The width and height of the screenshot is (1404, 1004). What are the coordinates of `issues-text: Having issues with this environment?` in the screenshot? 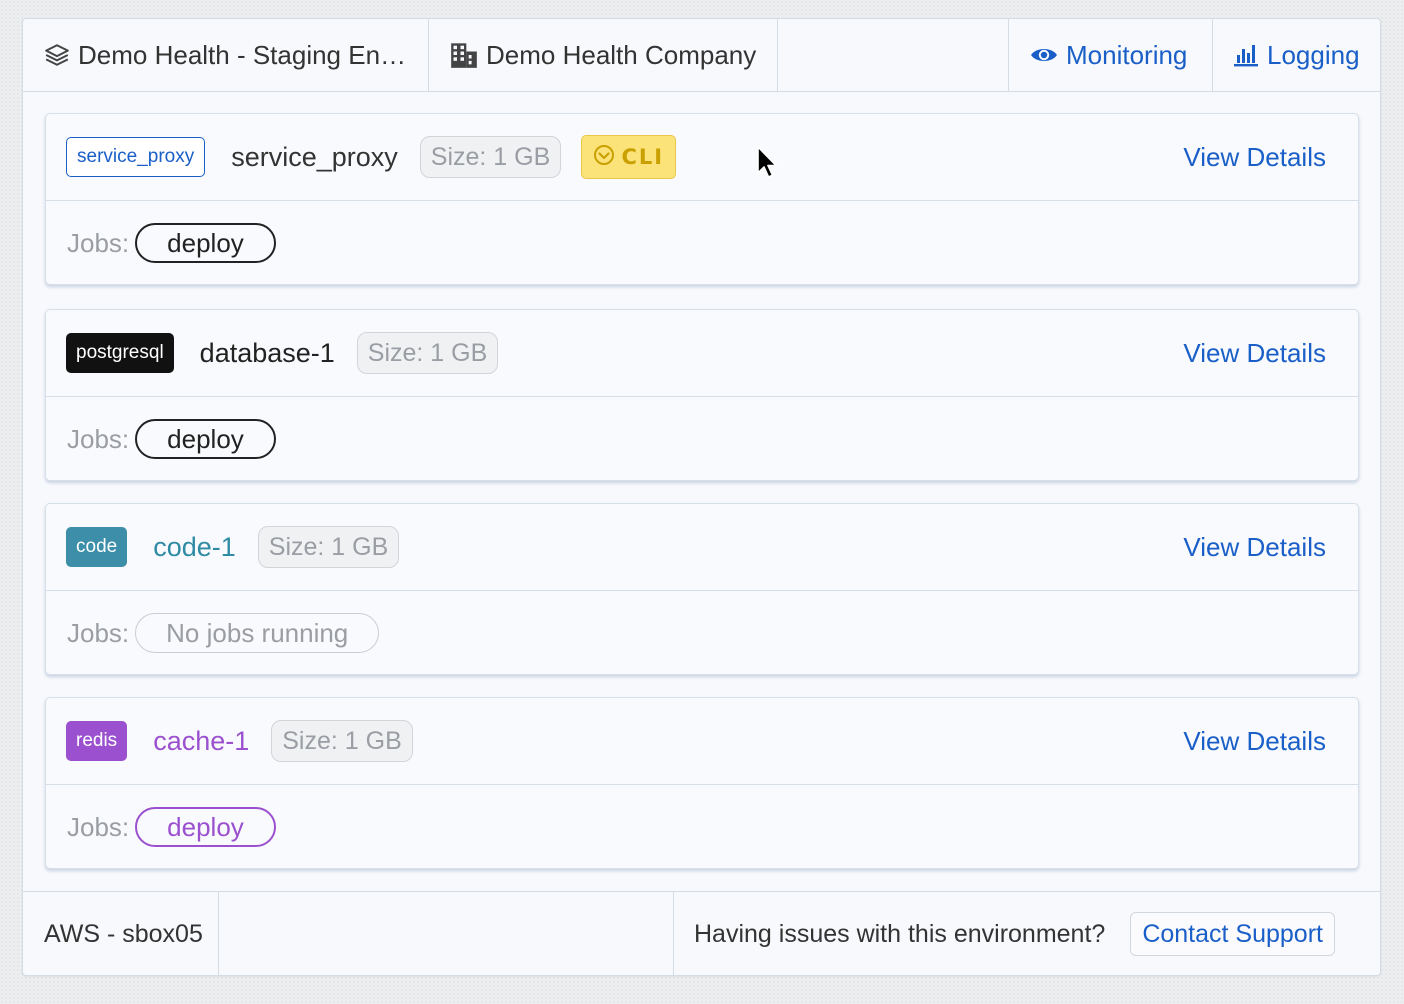 It's located at (900, 933).